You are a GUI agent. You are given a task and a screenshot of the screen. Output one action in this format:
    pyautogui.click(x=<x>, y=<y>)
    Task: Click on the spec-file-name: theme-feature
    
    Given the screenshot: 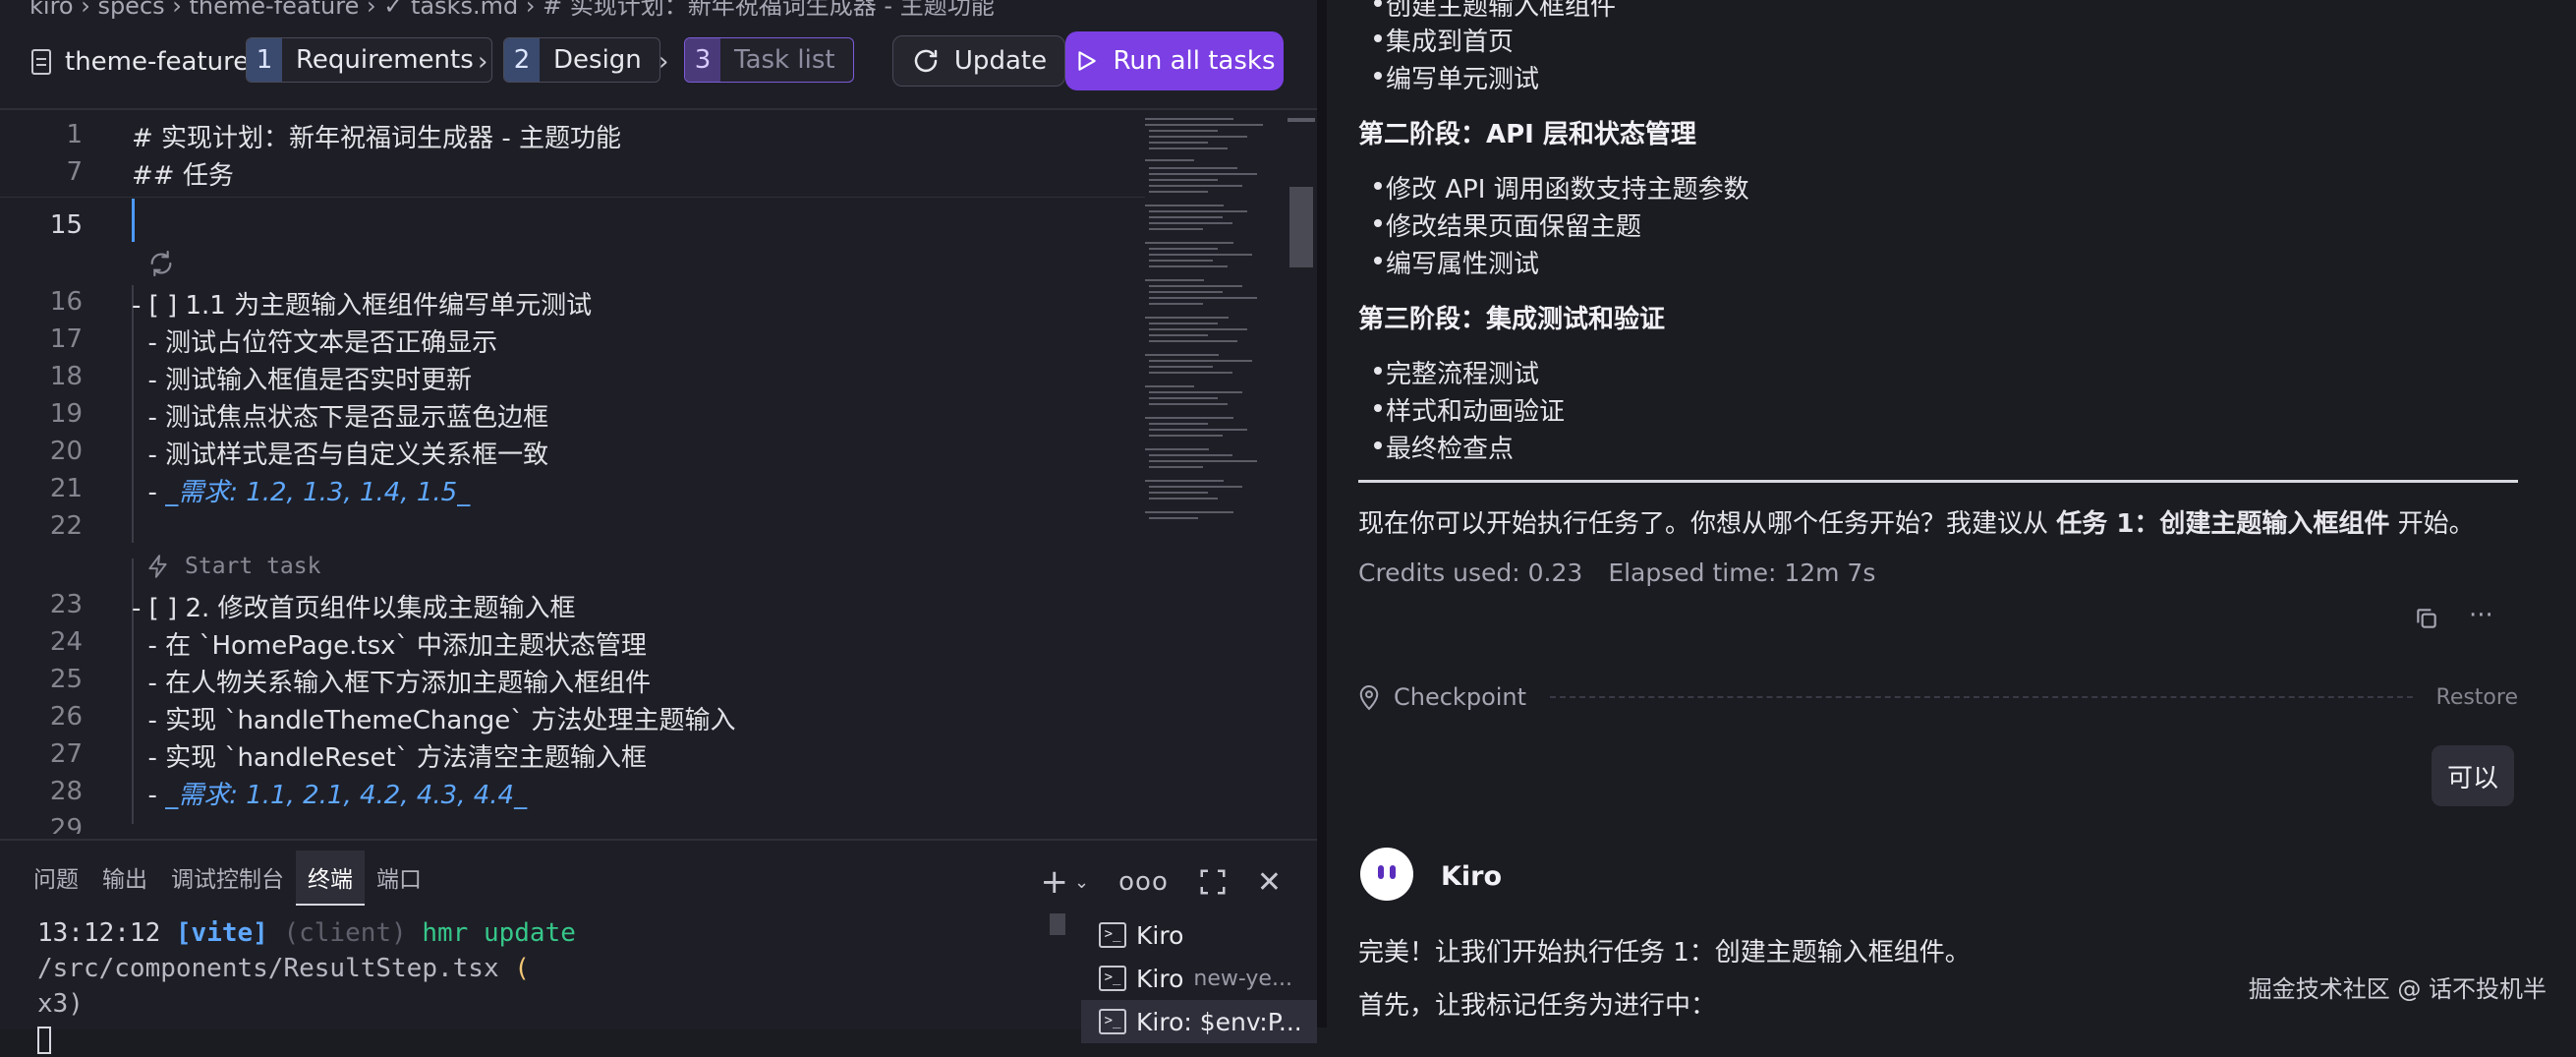 What is the action you would take?
    pyautogui.click(x=158, y=62)
    